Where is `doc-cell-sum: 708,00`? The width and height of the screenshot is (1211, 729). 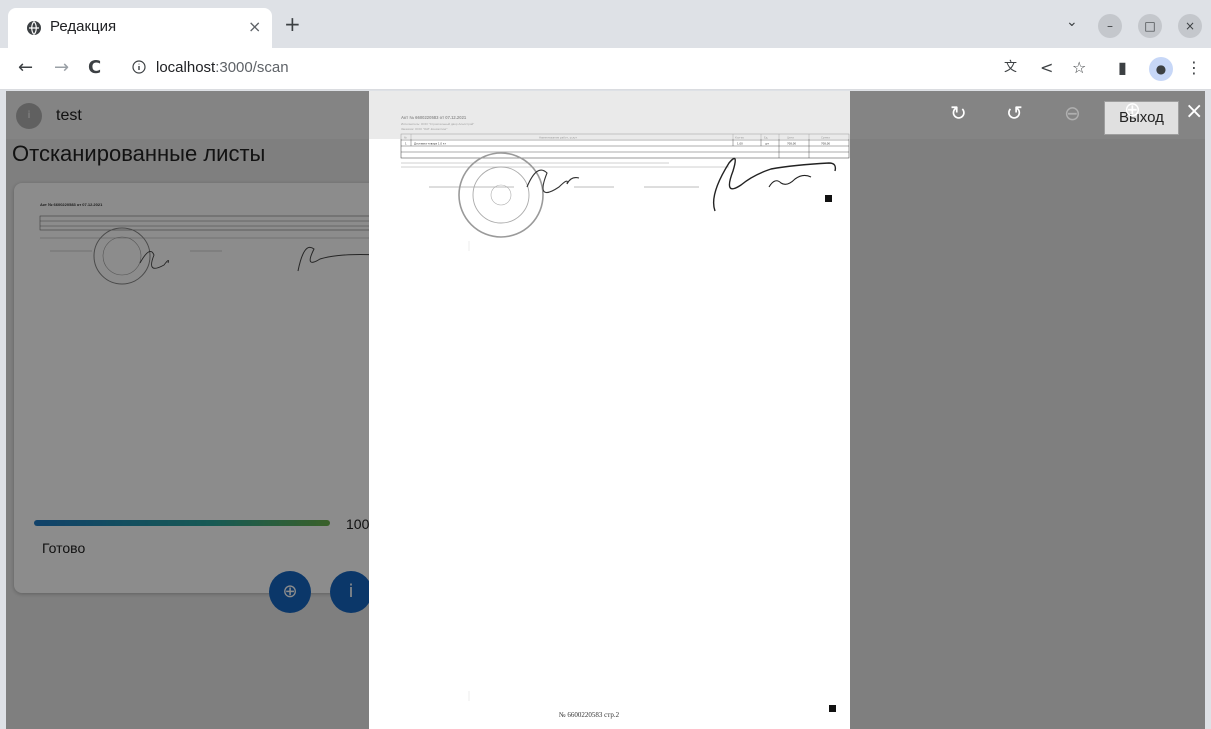
doc-cell-sum: 708,00 is located at coordinates (825, 144).